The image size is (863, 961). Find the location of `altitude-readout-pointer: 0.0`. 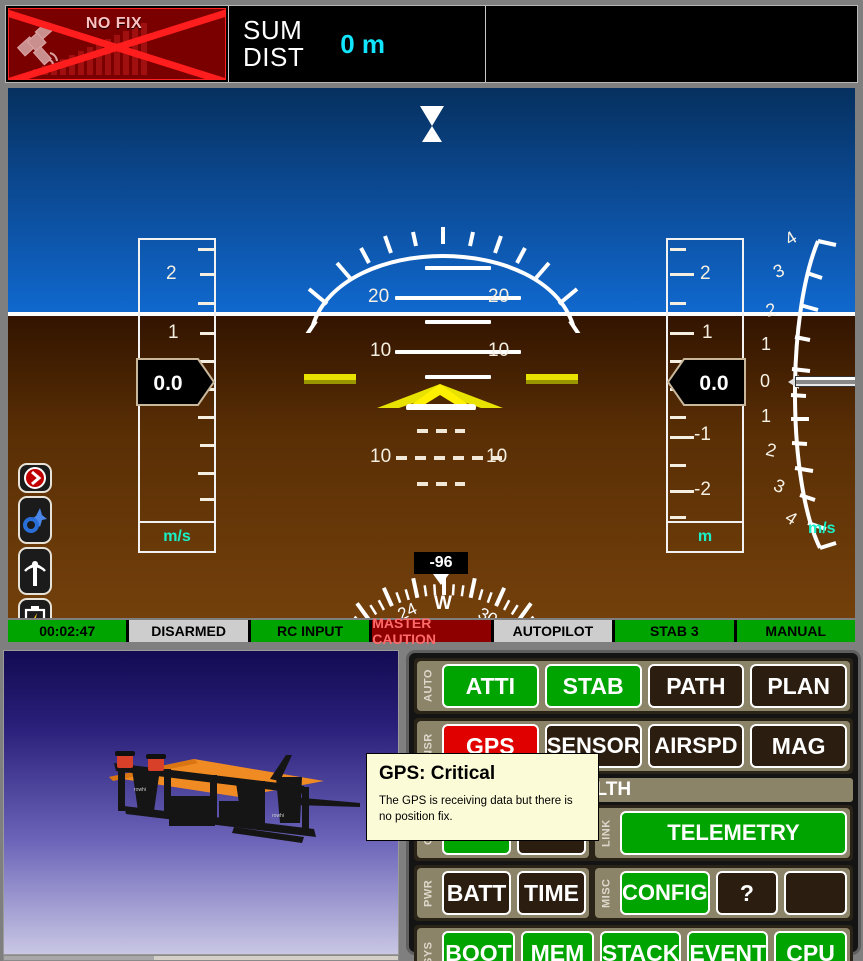

altitude-readout-pointer: 0.0 is located at coordinates (706, 382).